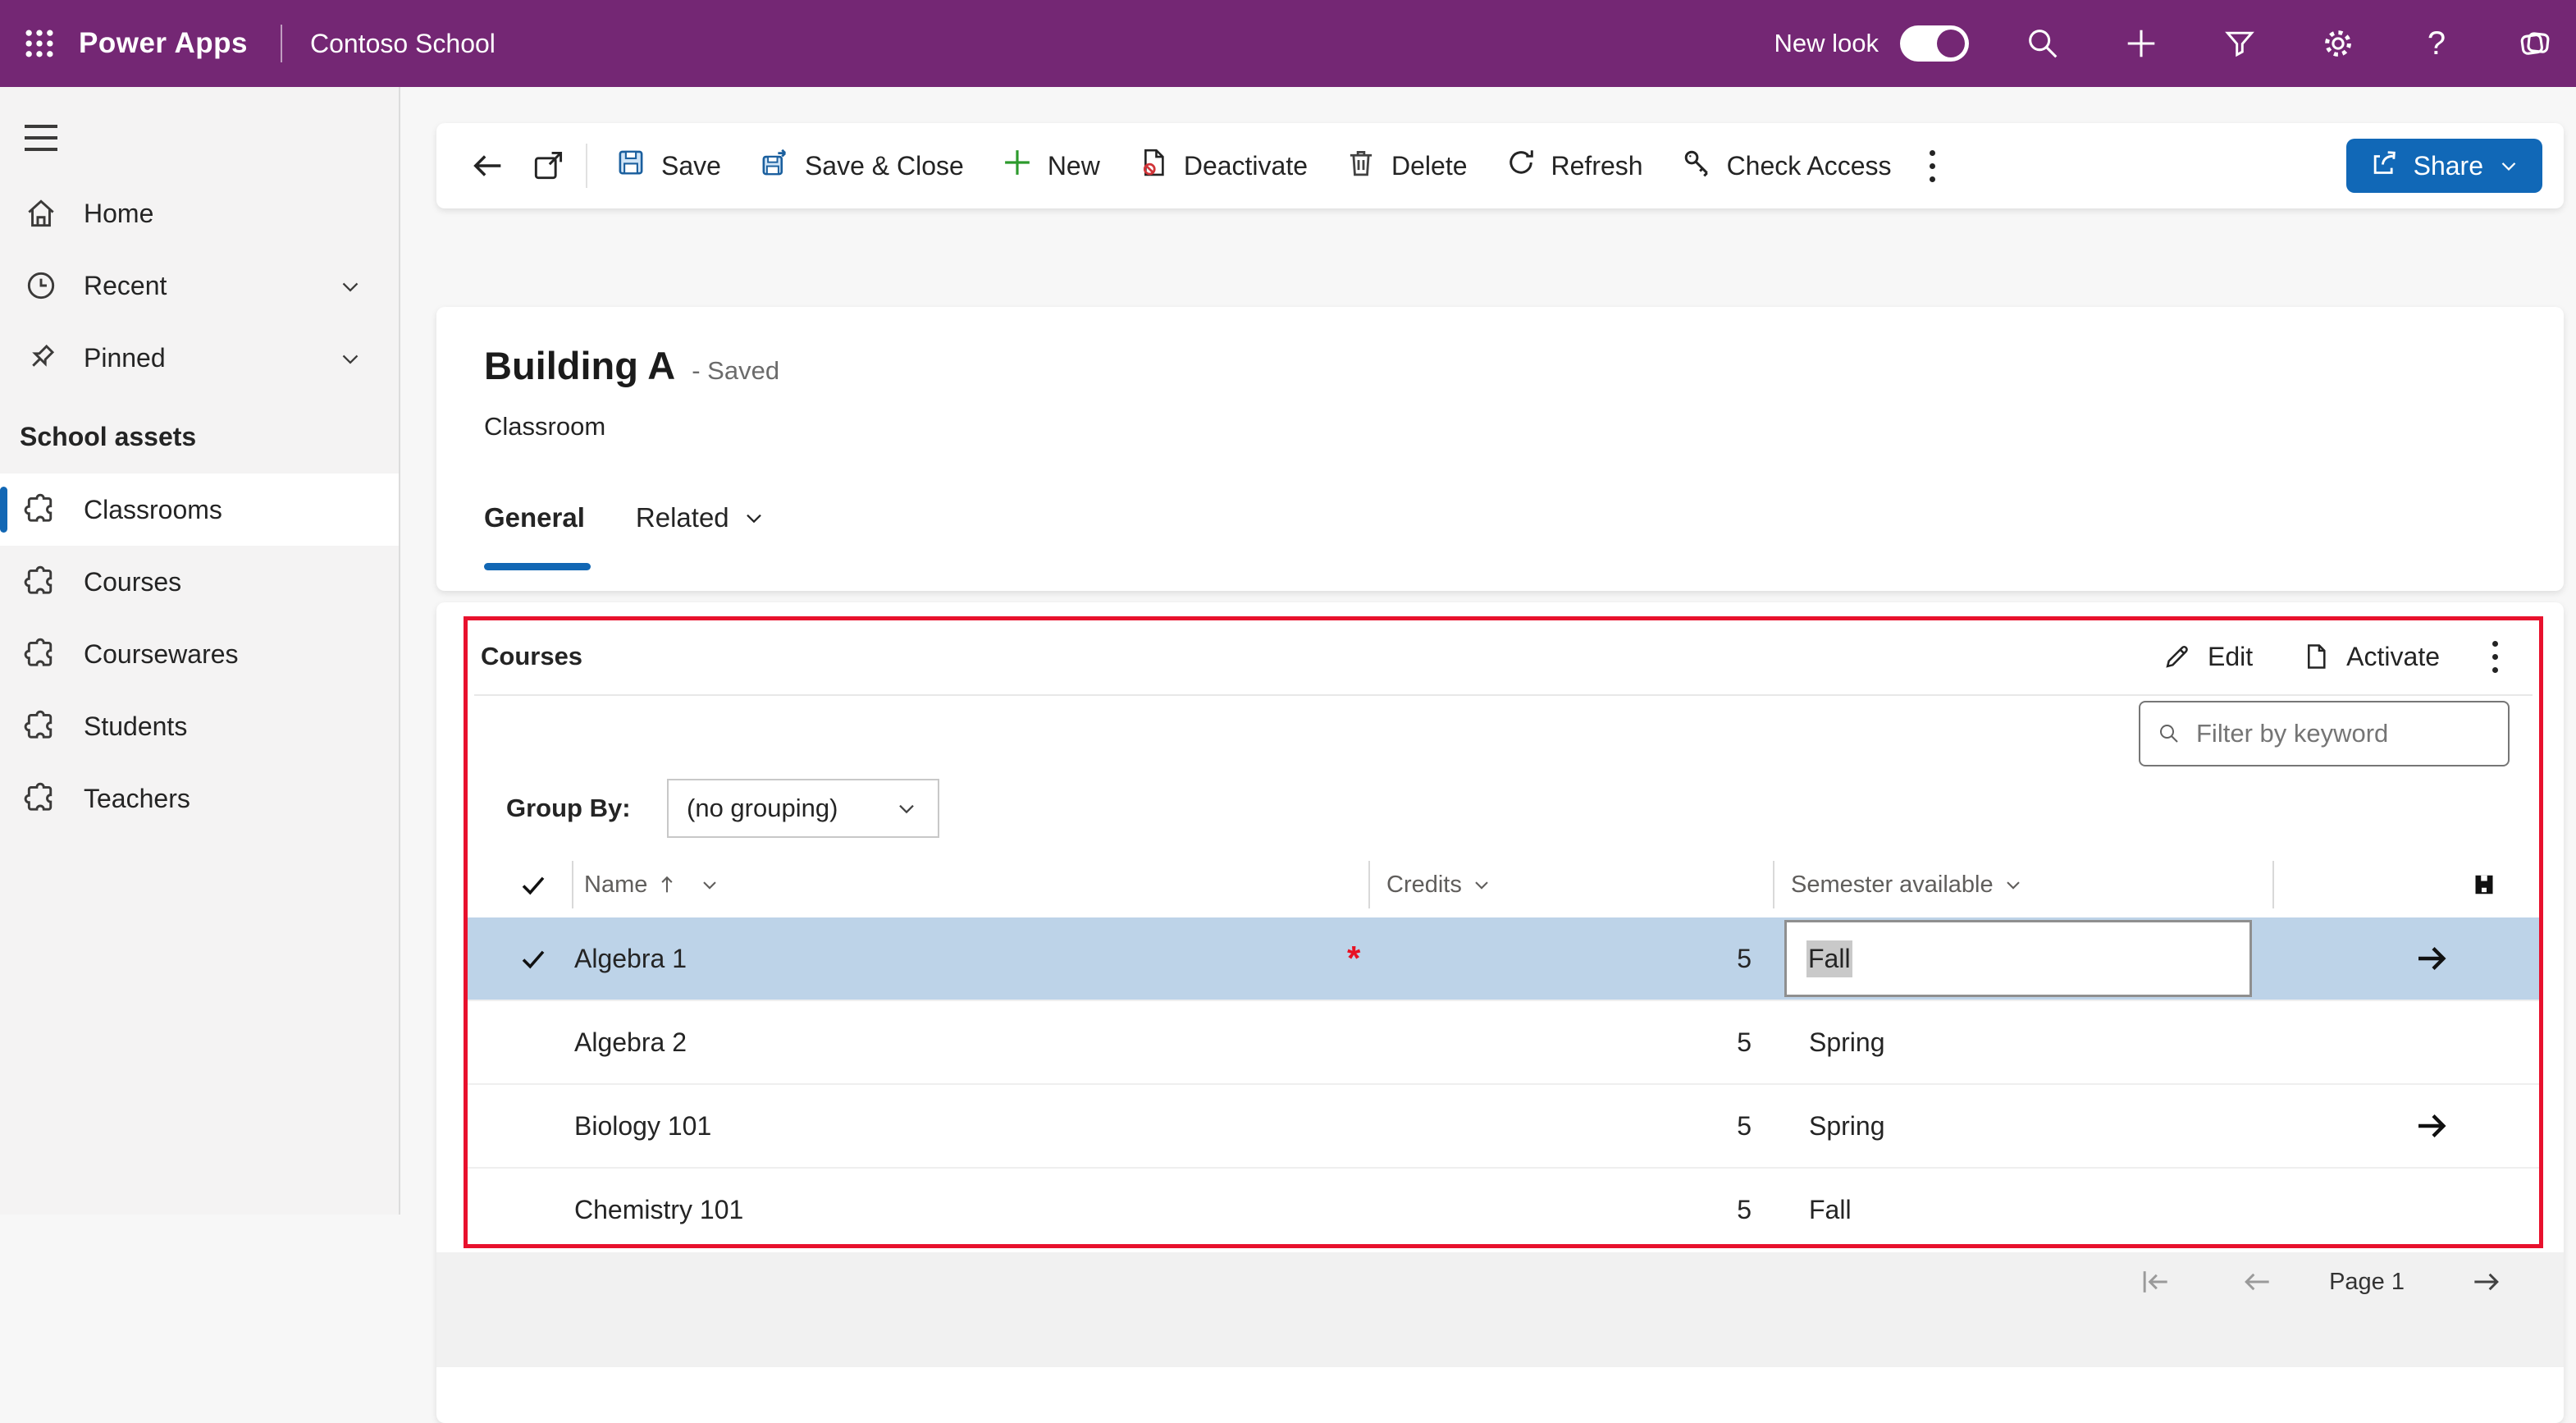 The width and height of the screenshot is (2576, 1423). I want to click on filter-icon, so click(2240, 43).